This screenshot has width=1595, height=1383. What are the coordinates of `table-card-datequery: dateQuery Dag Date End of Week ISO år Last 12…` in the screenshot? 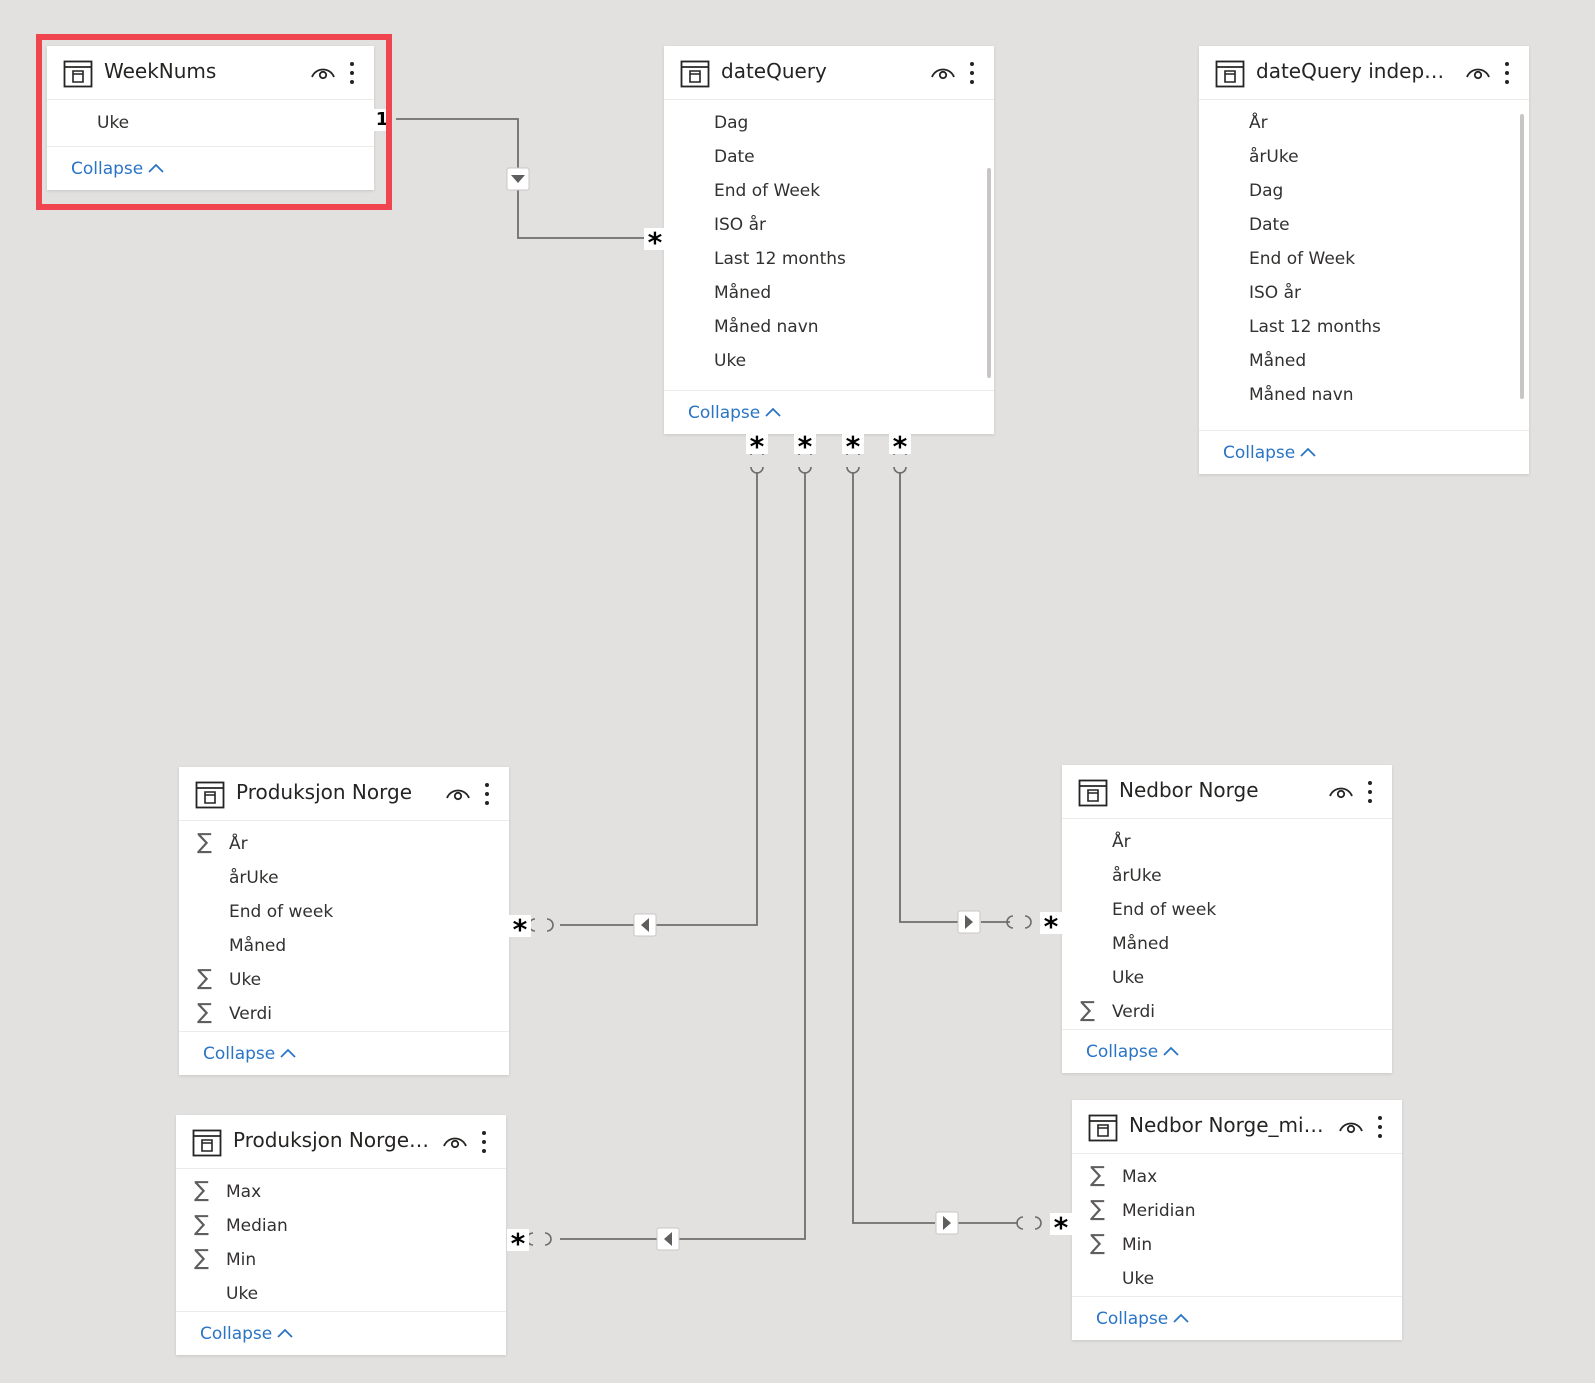 It's located at (829, 240).